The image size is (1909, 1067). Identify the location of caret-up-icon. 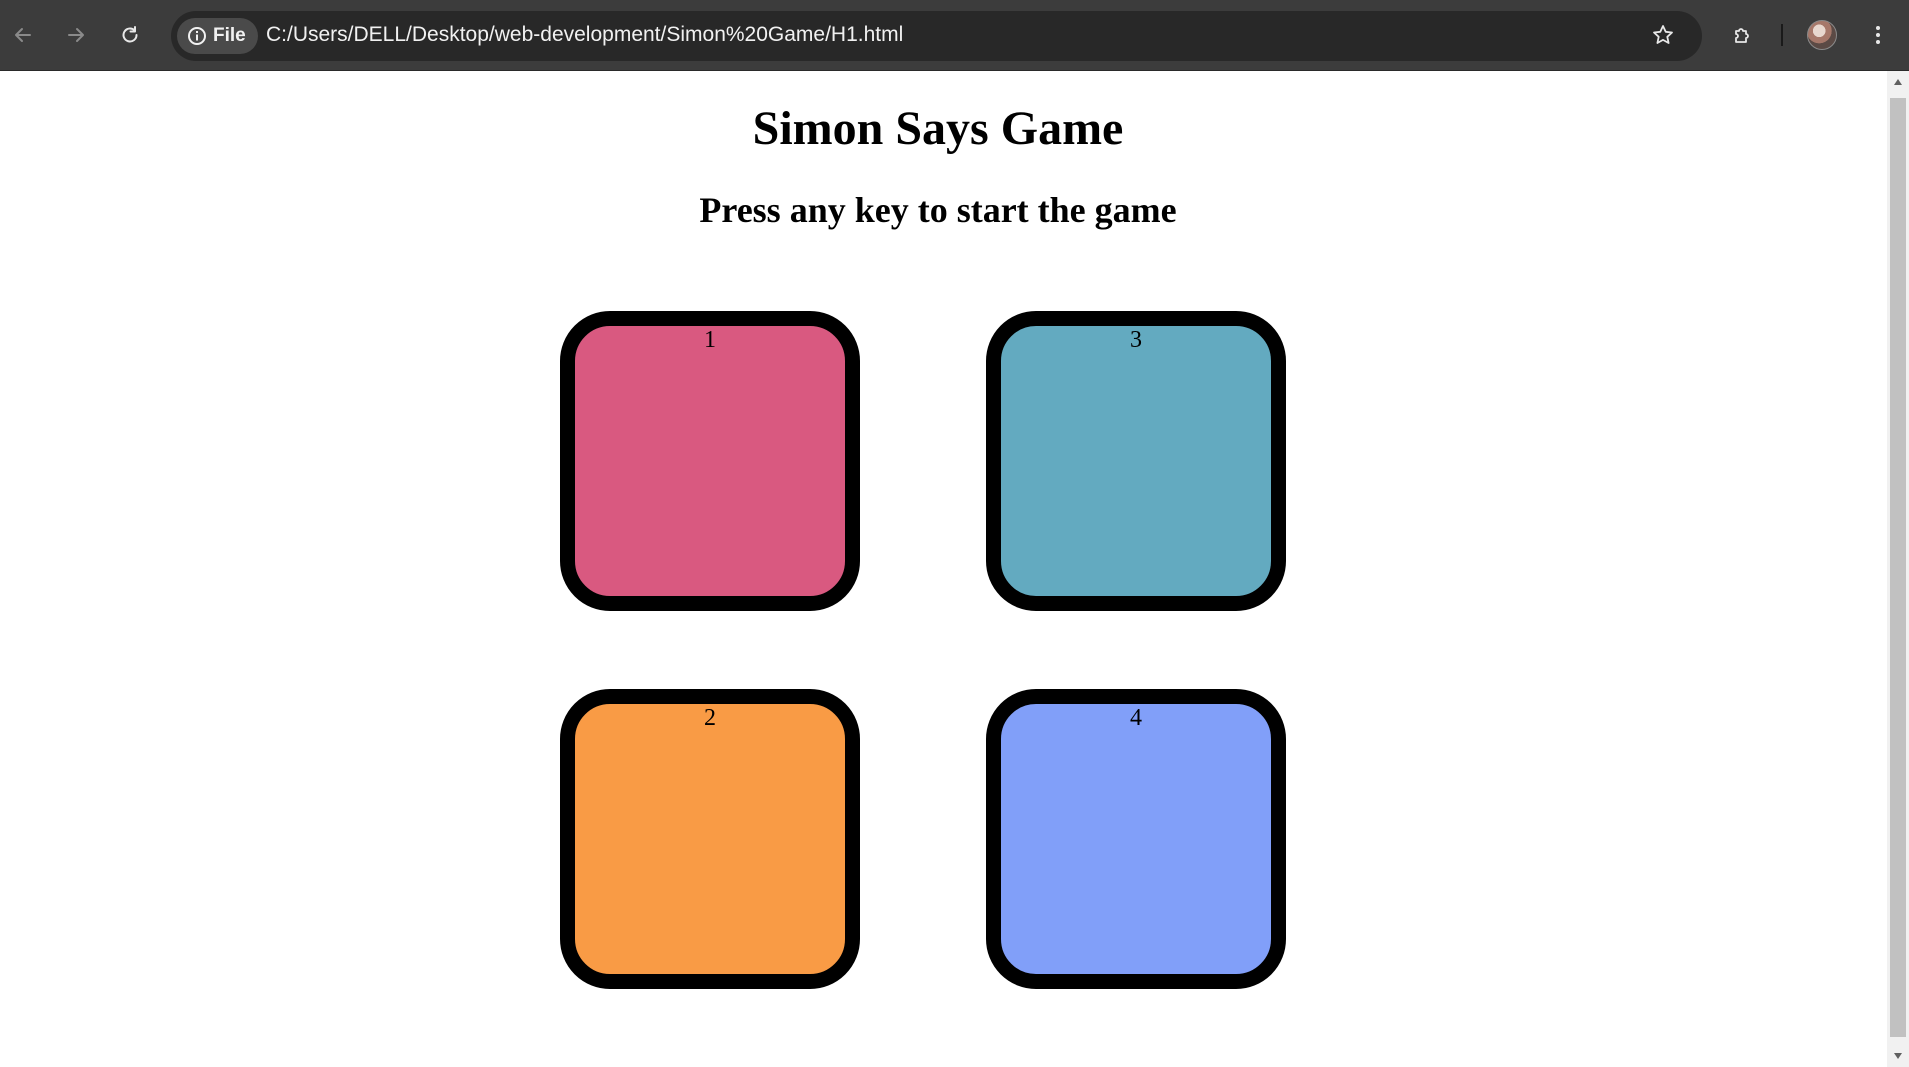
(1898, 82).